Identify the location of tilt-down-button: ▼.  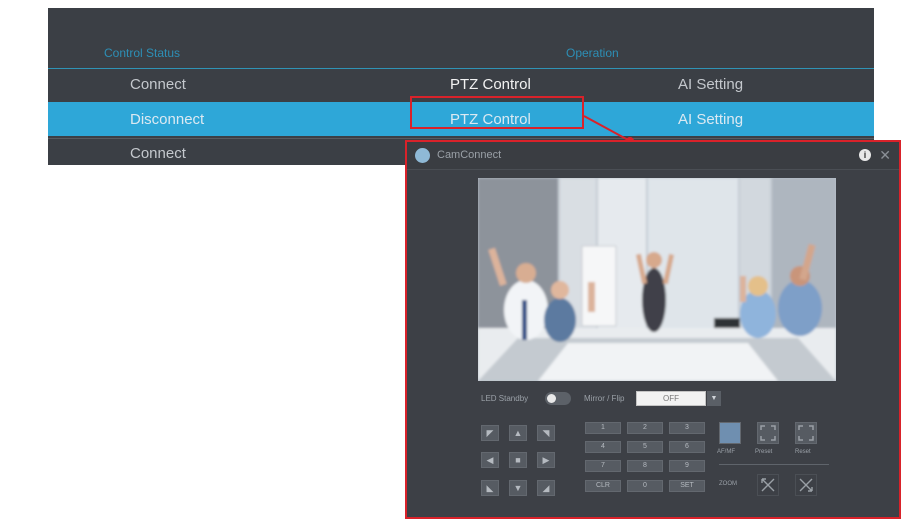
(518, 488).